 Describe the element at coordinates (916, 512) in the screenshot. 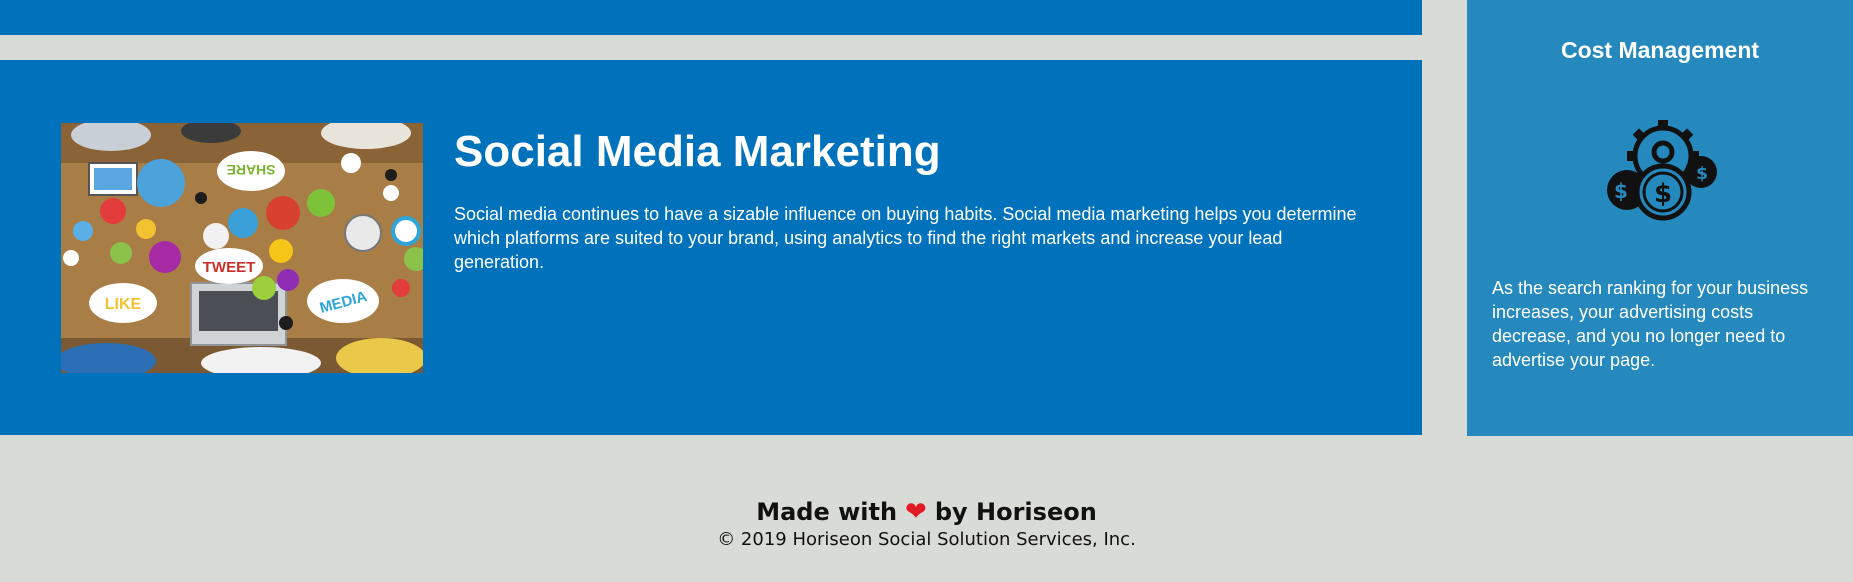

I see `heart-icon: ❤` at that location.